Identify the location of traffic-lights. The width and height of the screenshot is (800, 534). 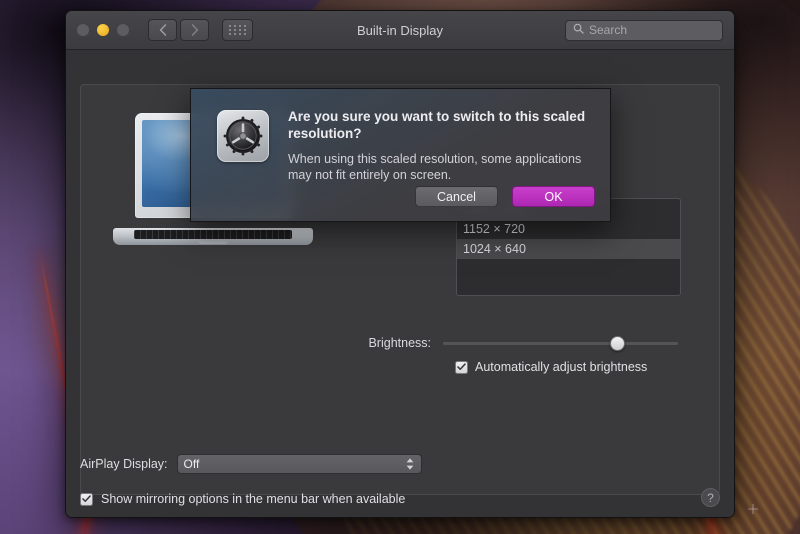
(103, 30).